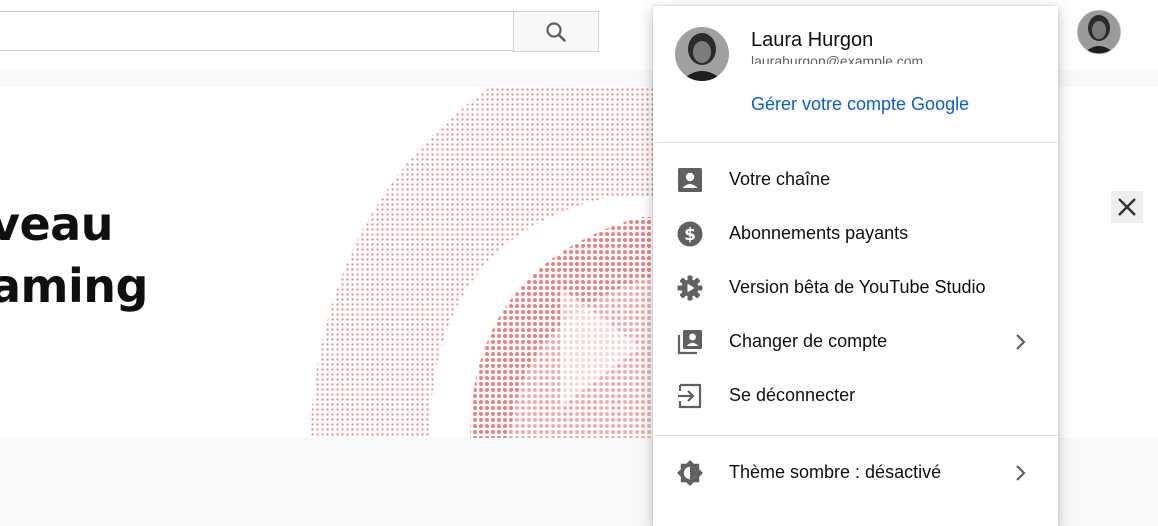 The image size is (1158, 526). I want to click on close-banner-button, so click(1127, 207).